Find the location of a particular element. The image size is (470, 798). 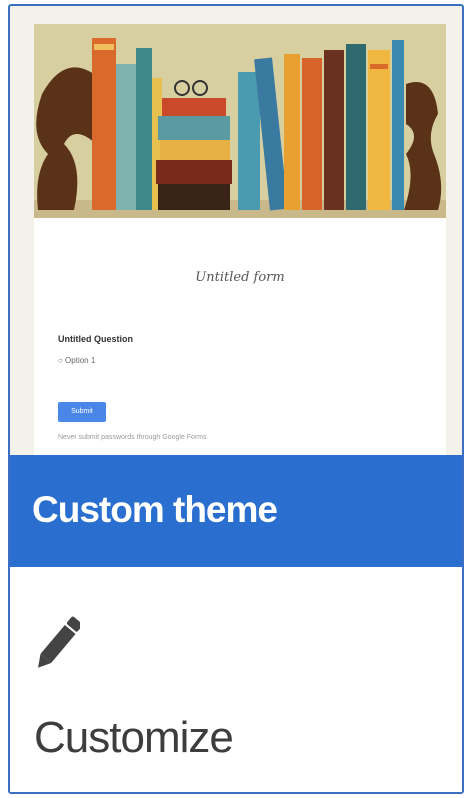

customize-label: Customize is located at coordinates (134, 737).